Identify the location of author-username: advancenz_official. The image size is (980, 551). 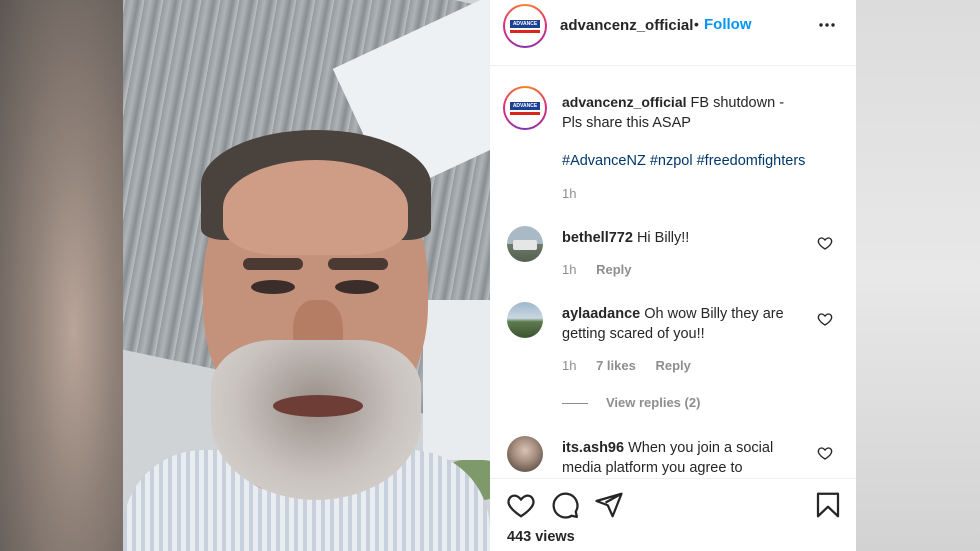
(626, 25).